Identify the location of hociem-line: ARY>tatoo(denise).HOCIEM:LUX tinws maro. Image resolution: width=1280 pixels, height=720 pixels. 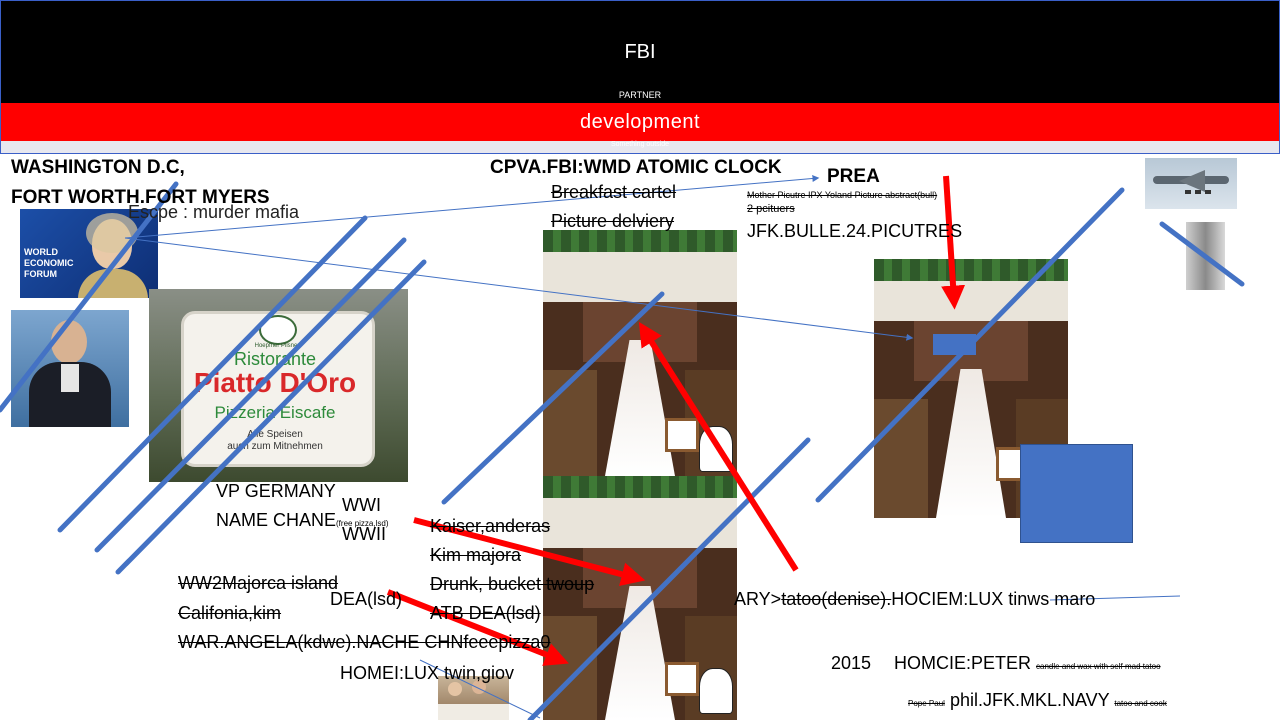
(914, 599).